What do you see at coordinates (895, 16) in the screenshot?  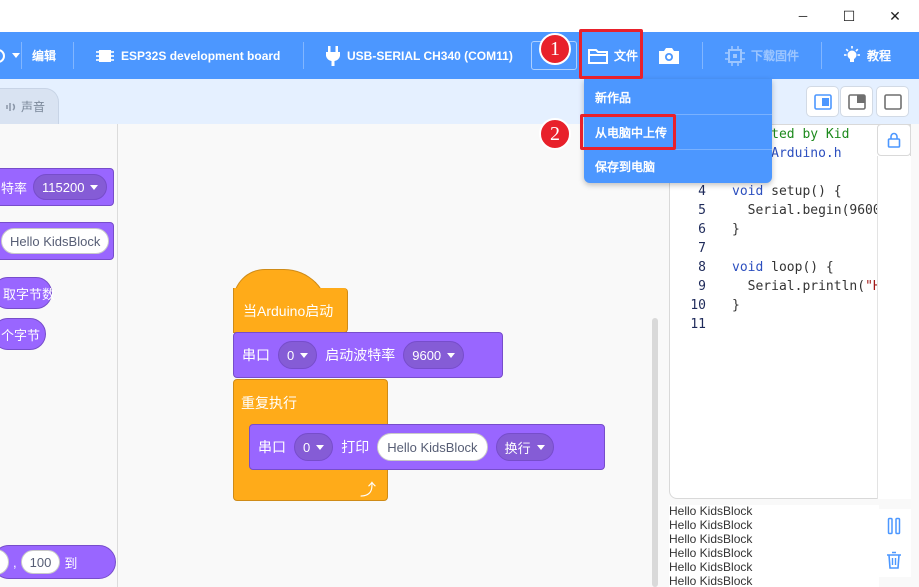 I see `close-button: ✕` at bounding box center [895, 16].